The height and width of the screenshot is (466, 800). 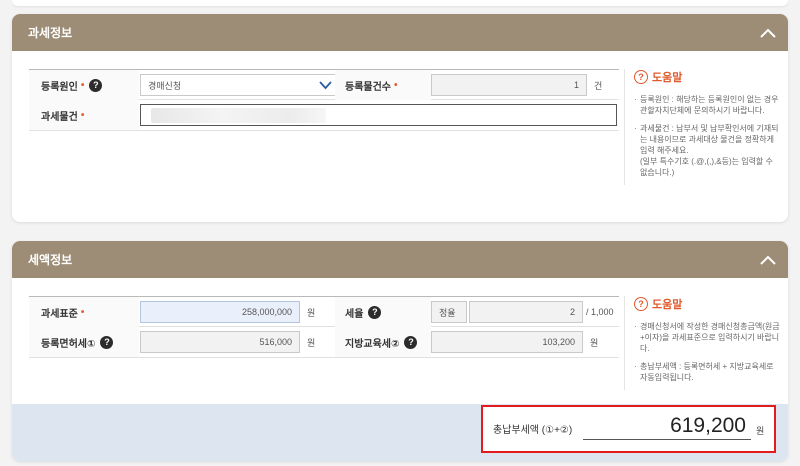 What do you see at coordinates (667, 427) in the screenshot?
I see `total-tax-value: 619,200` at bounding box center [667, 427].